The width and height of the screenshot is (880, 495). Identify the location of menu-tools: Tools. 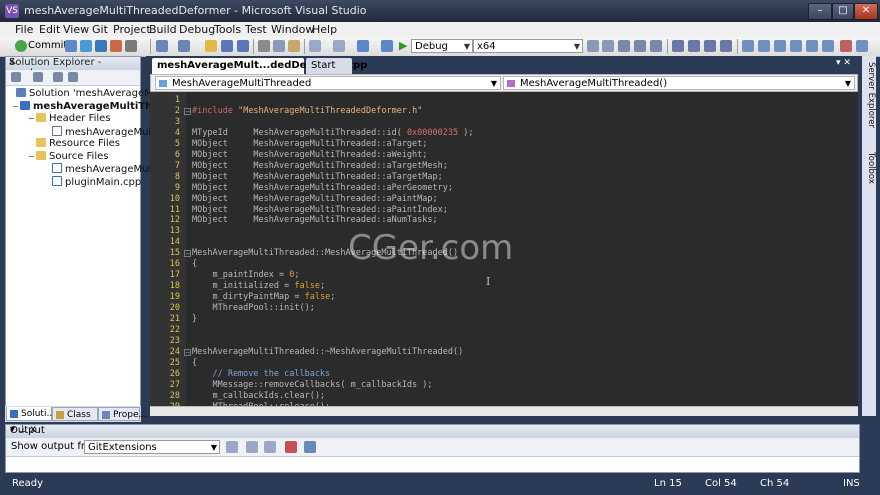
(227, 29).